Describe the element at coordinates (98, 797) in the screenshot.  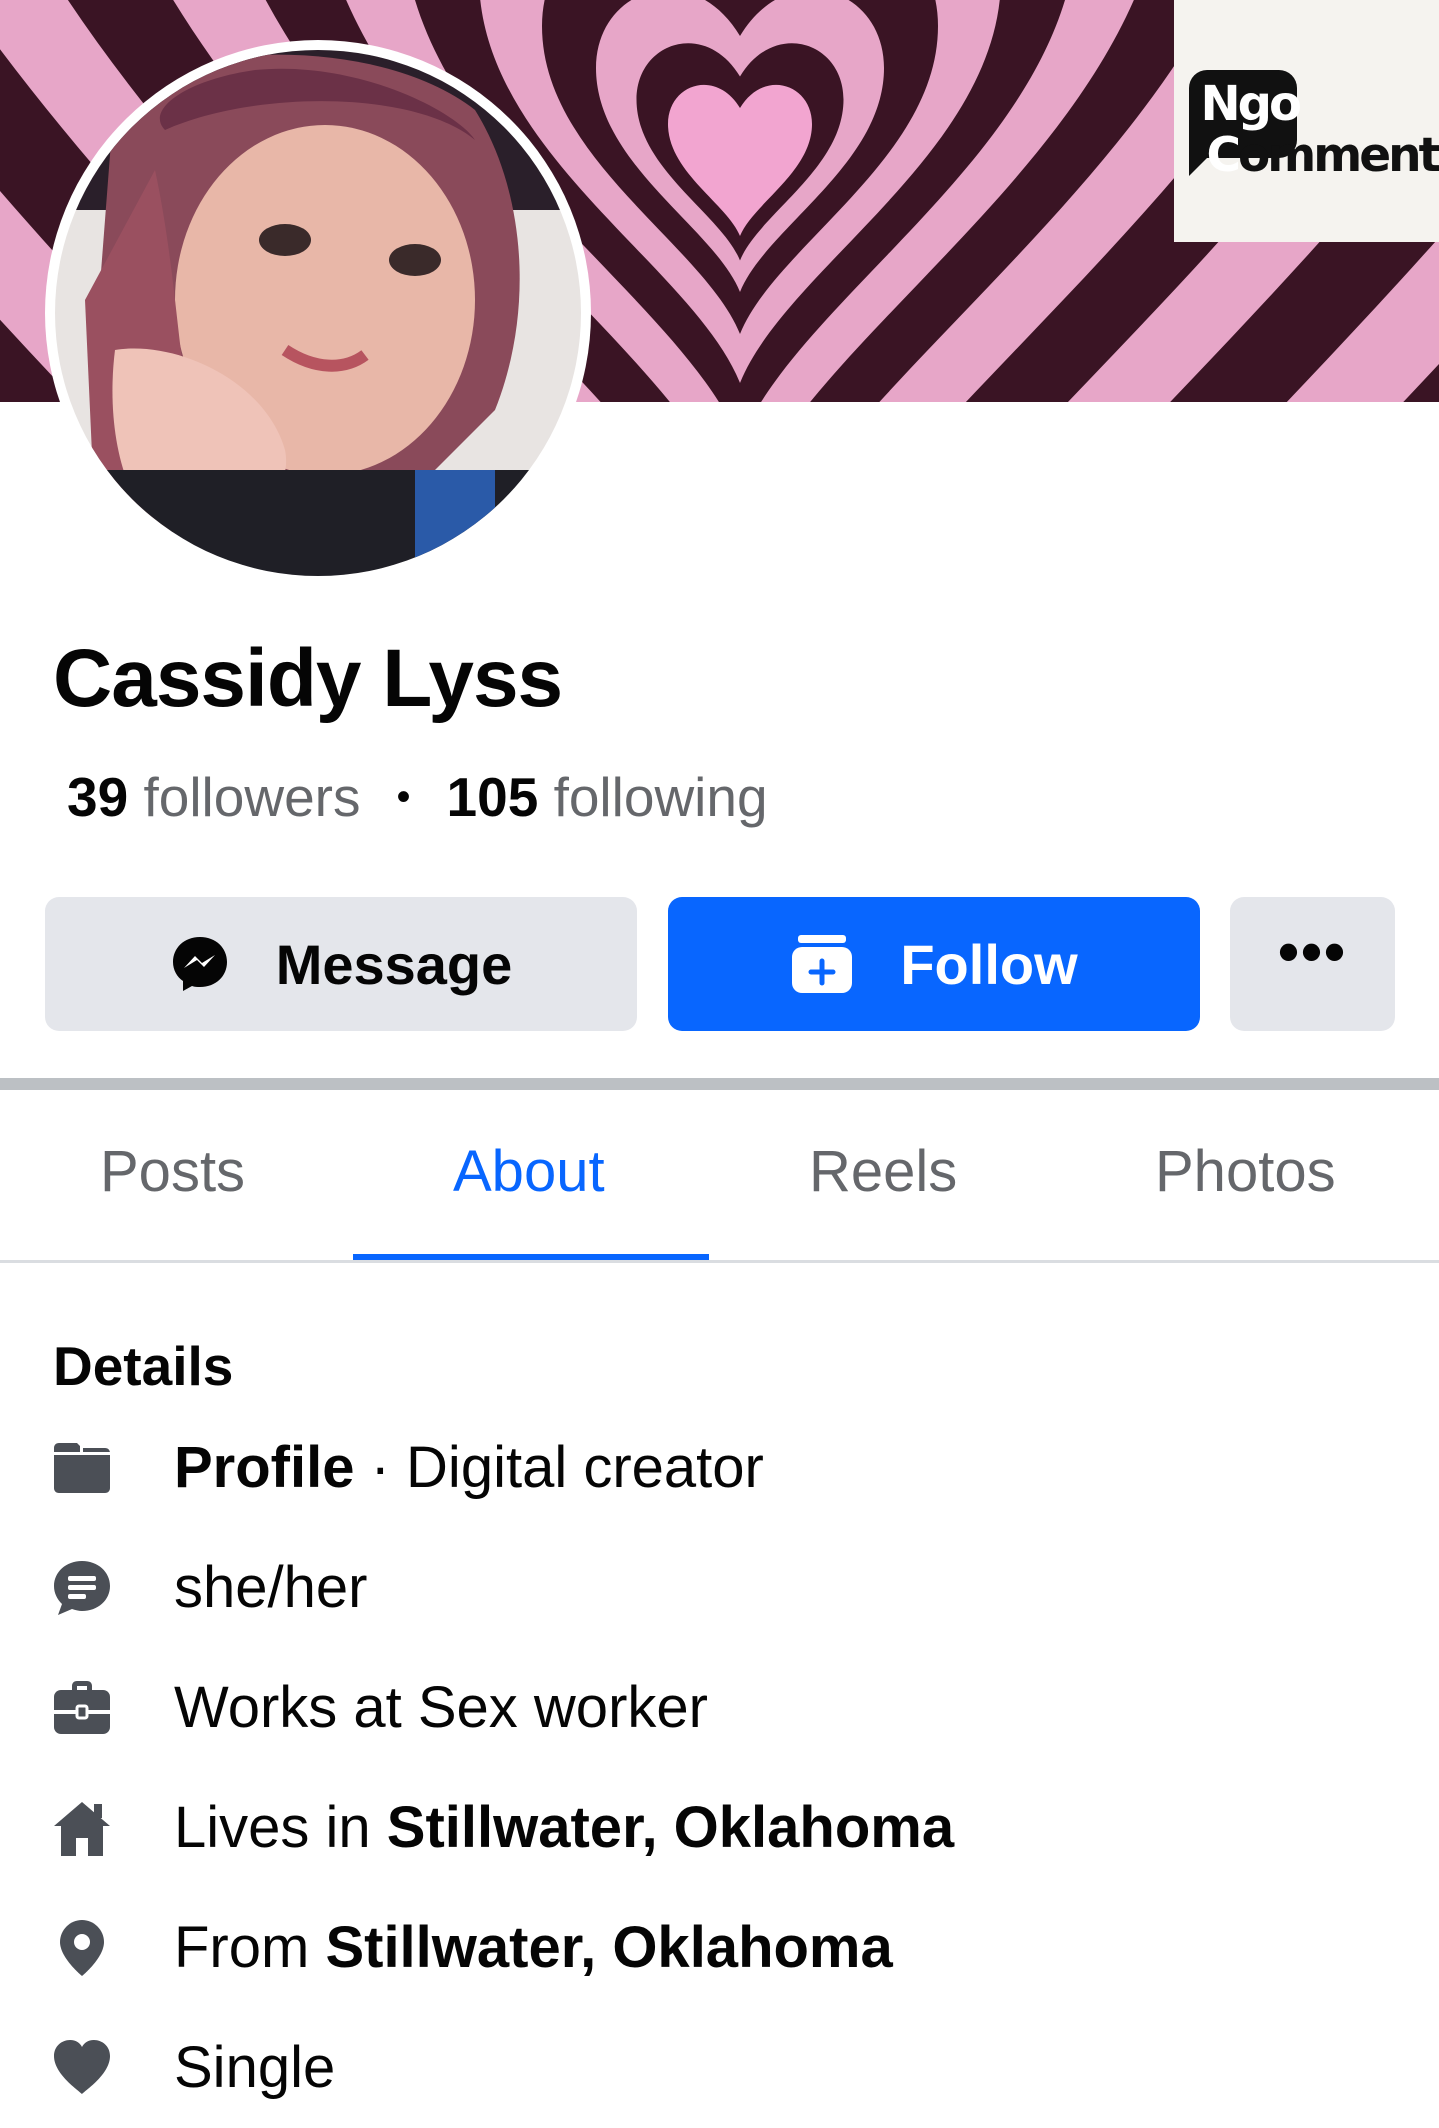
I see `followers-count: 39` at that location.